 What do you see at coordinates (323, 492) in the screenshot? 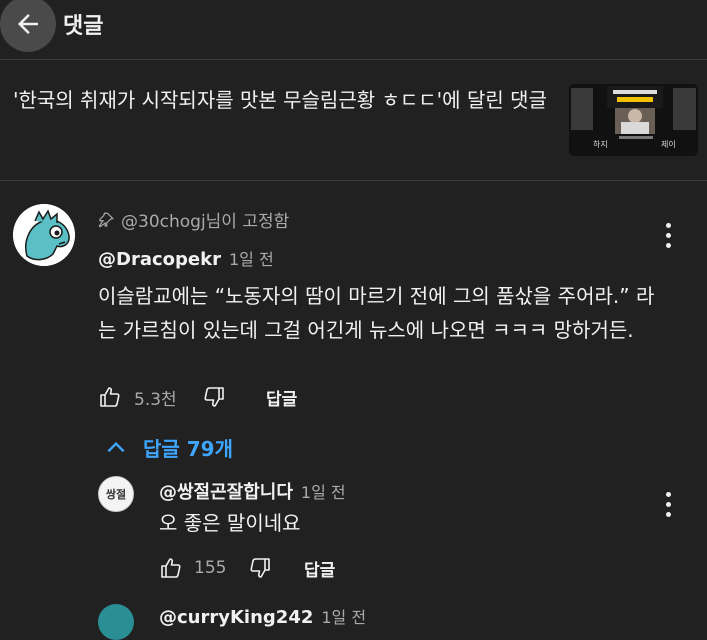
I see `reply-time: 1일 전` at bounding box center [323, 492].